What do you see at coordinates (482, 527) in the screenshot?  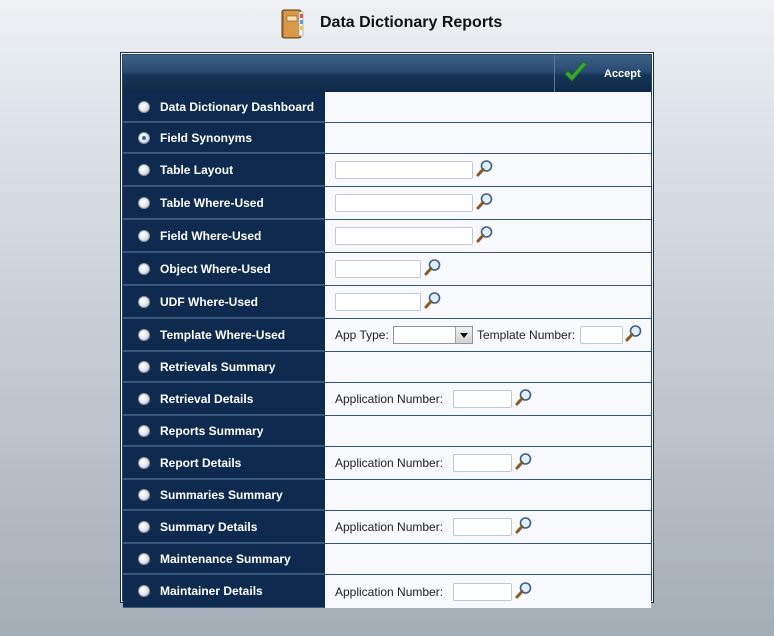 I see `summary-application-number-input` at bounding box center [482, 527].